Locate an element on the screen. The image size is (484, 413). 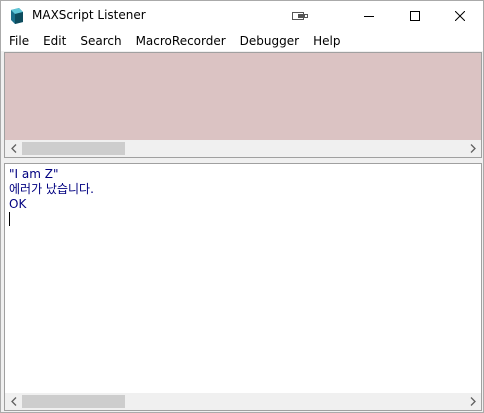
menu-file: File is located at coordinates (19, 41).